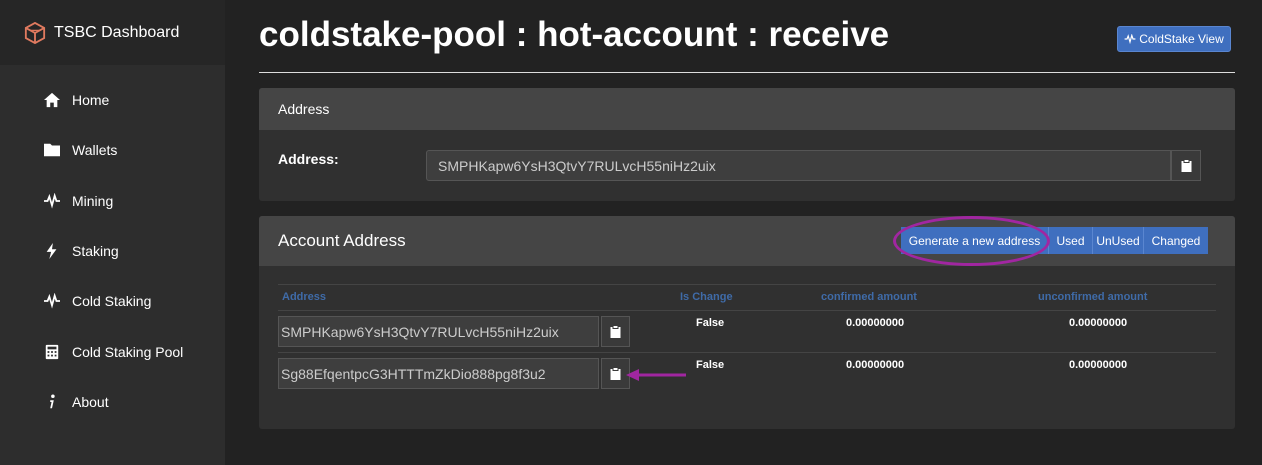 The width and height of the screenshot is (1262, 465). I want to click on sidebar-item-label: About, so click(90, 401).